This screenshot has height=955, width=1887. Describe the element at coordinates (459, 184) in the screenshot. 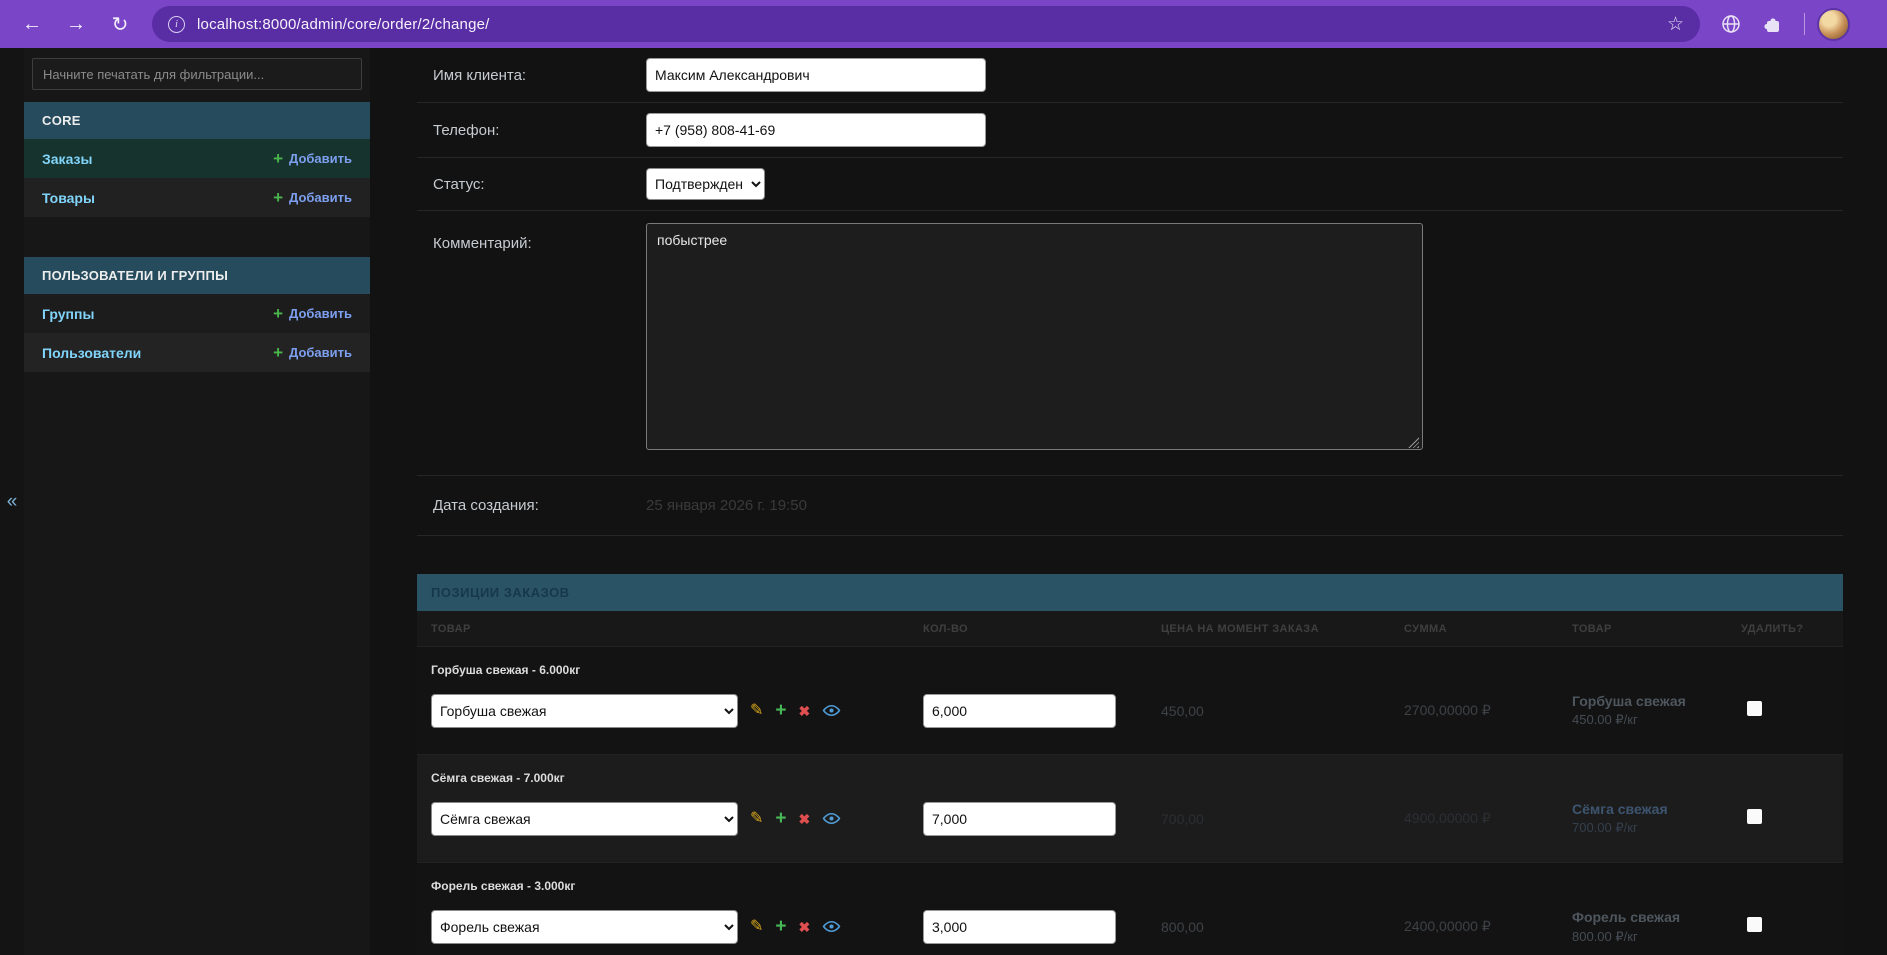

I see `status-label: Статус:` at that location.